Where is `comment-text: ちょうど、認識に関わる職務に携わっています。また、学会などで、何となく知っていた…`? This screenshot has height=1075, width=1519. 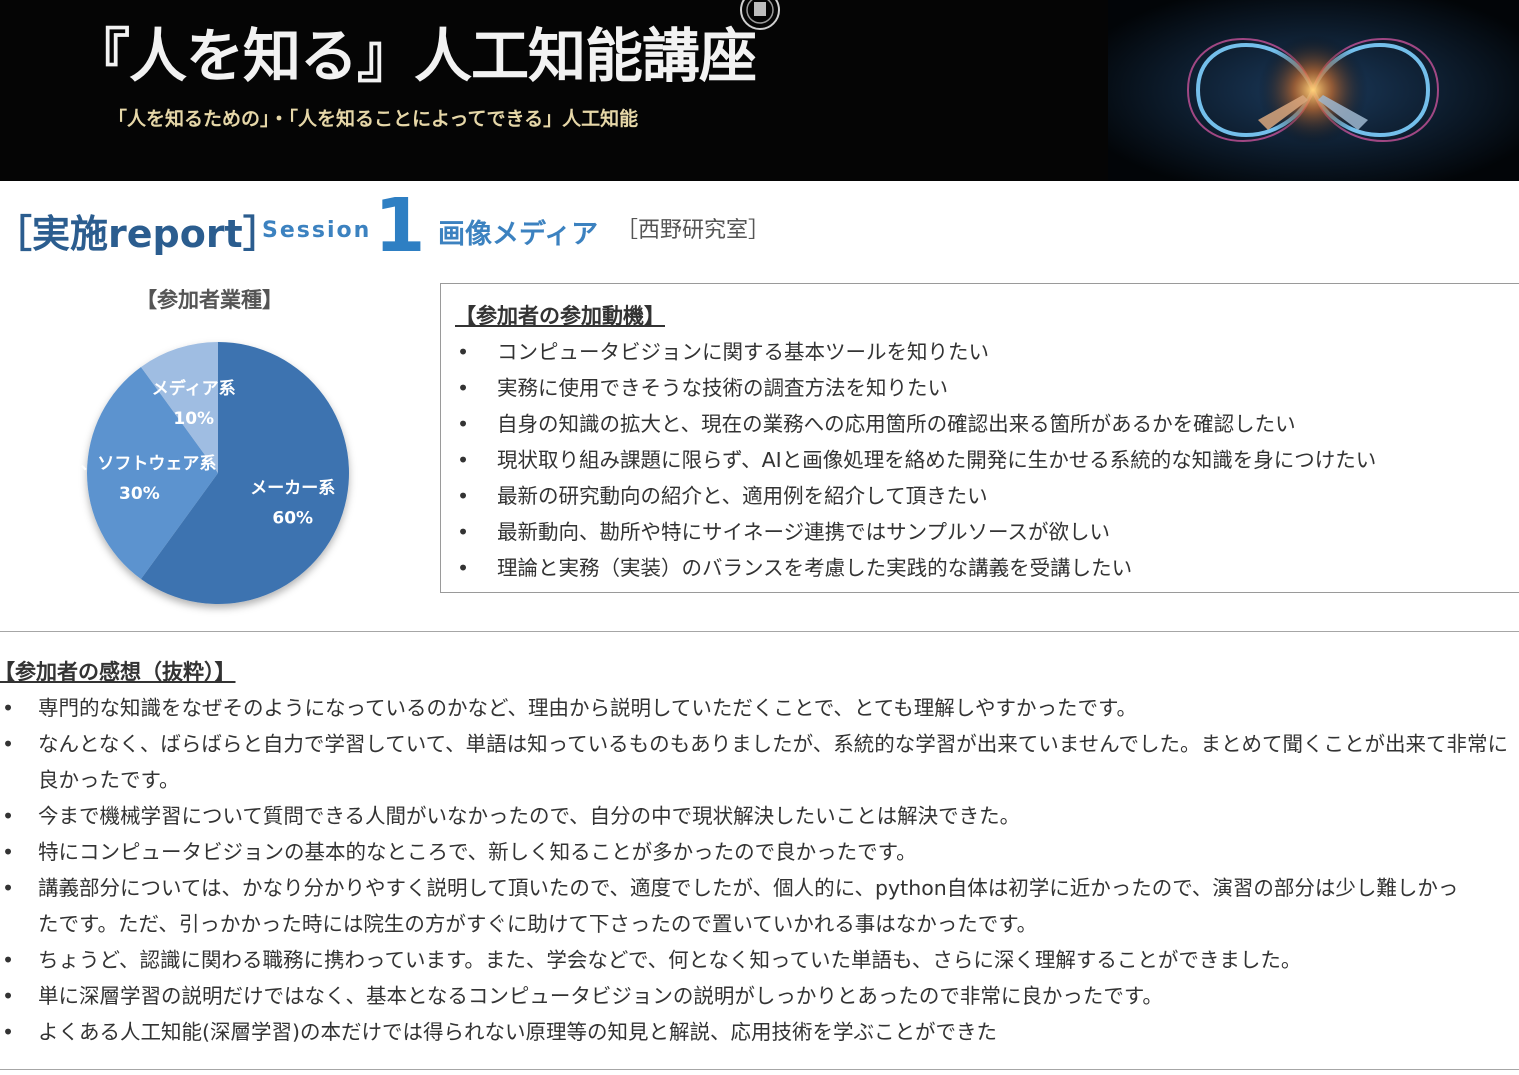 comment-text: ちょうど、認識に関わる職務に携わっています。また、学会などで、何となく知っていた… is located at coordinates (670, 960).